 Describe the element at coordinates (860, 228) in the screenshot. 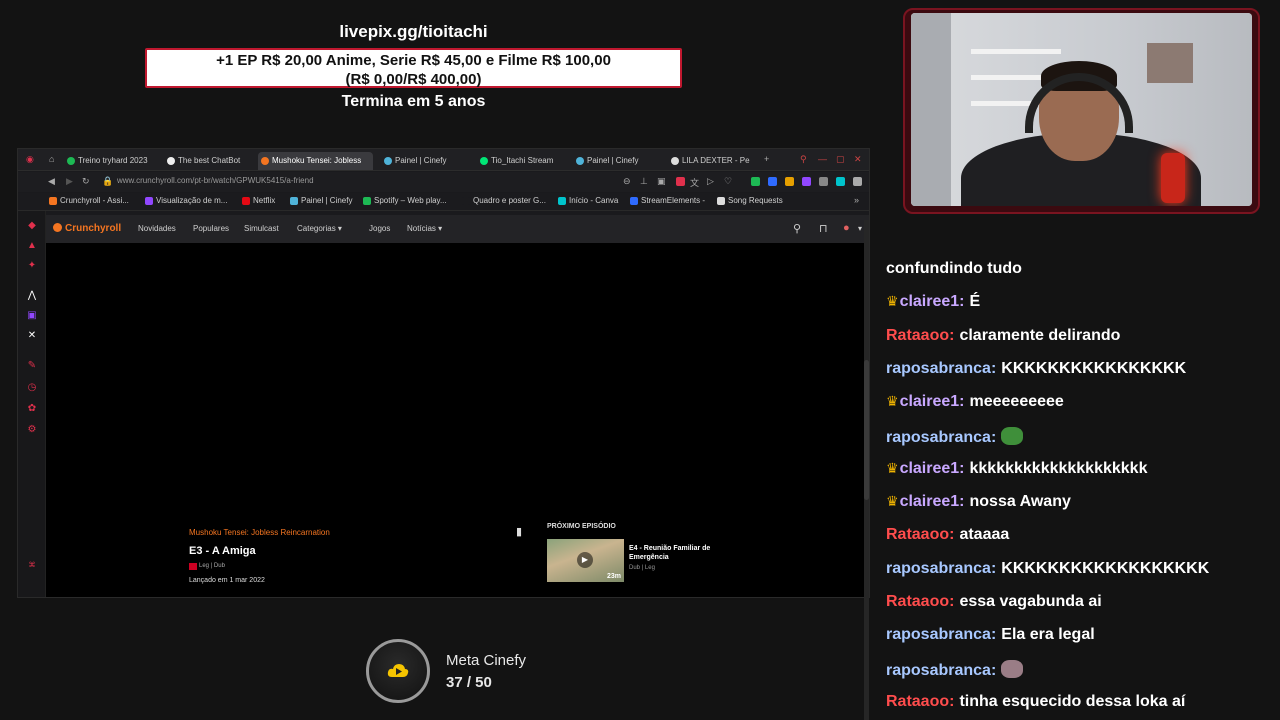

I see `chevron-down-icon: ▾` at that location.